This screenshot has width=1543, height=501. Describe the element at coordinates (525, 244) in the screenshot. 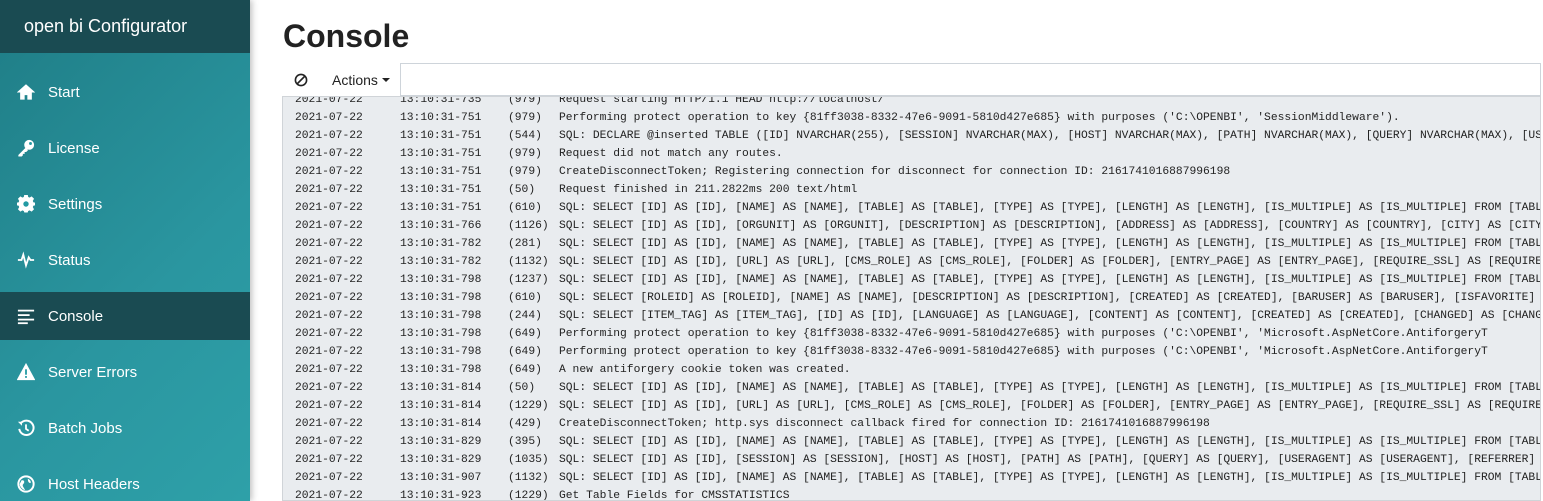

I see `log-thread-id: (281)` at that location.